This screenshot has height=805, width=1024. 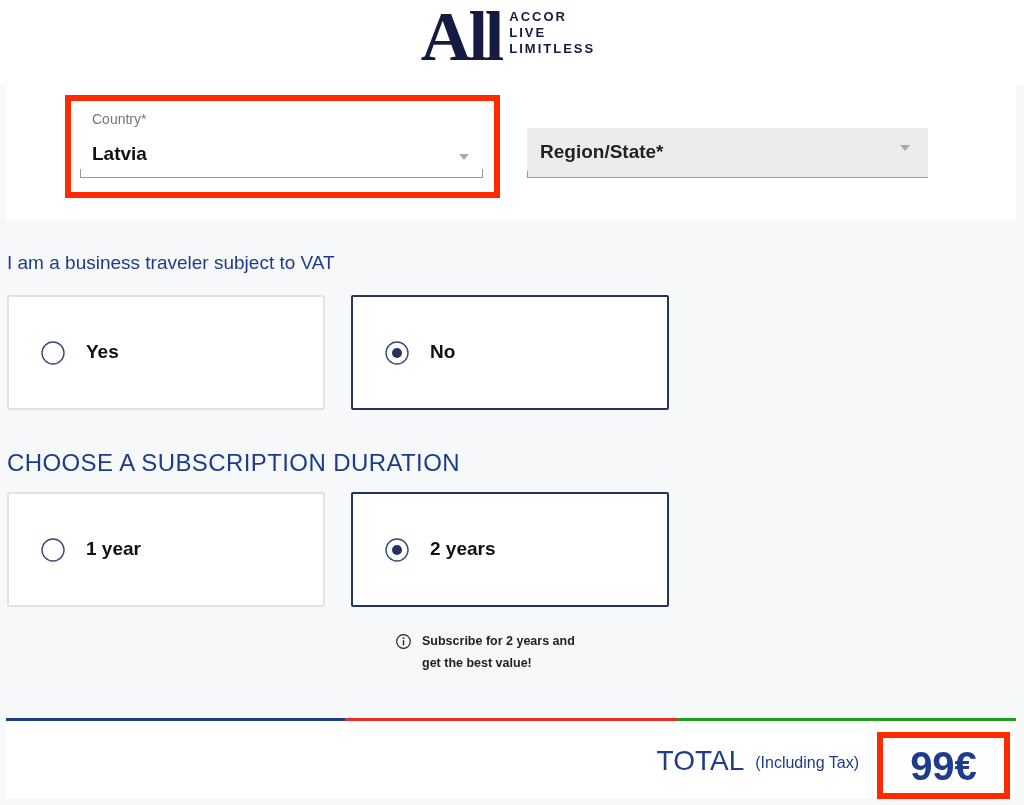 I want to click on tax-note: (Including Tax), so click(x=807, y=763).